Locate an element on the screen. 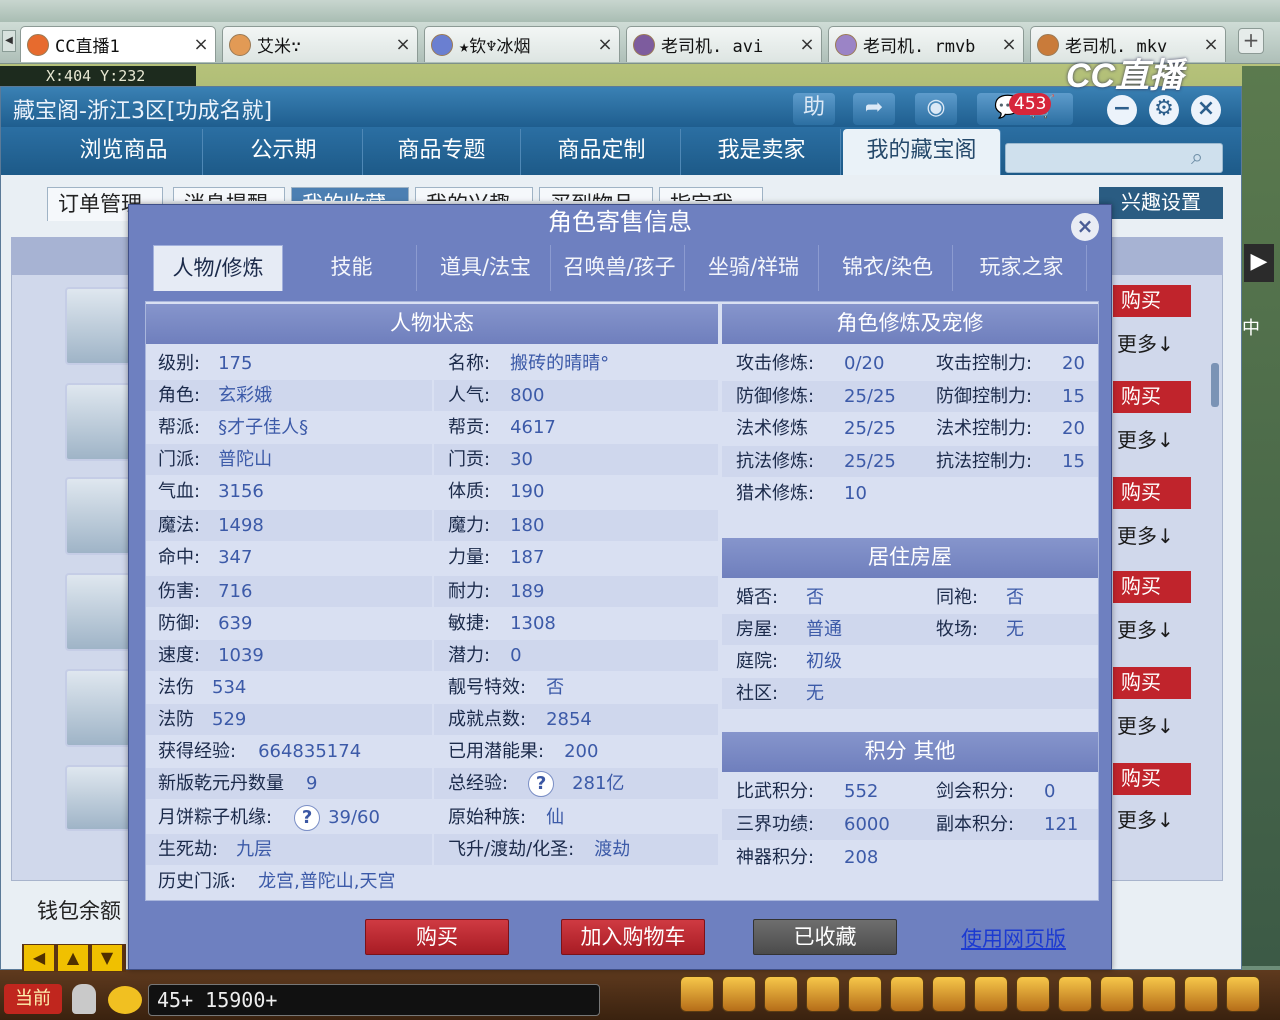  peach-icon is located at coordinates (1075, 994).